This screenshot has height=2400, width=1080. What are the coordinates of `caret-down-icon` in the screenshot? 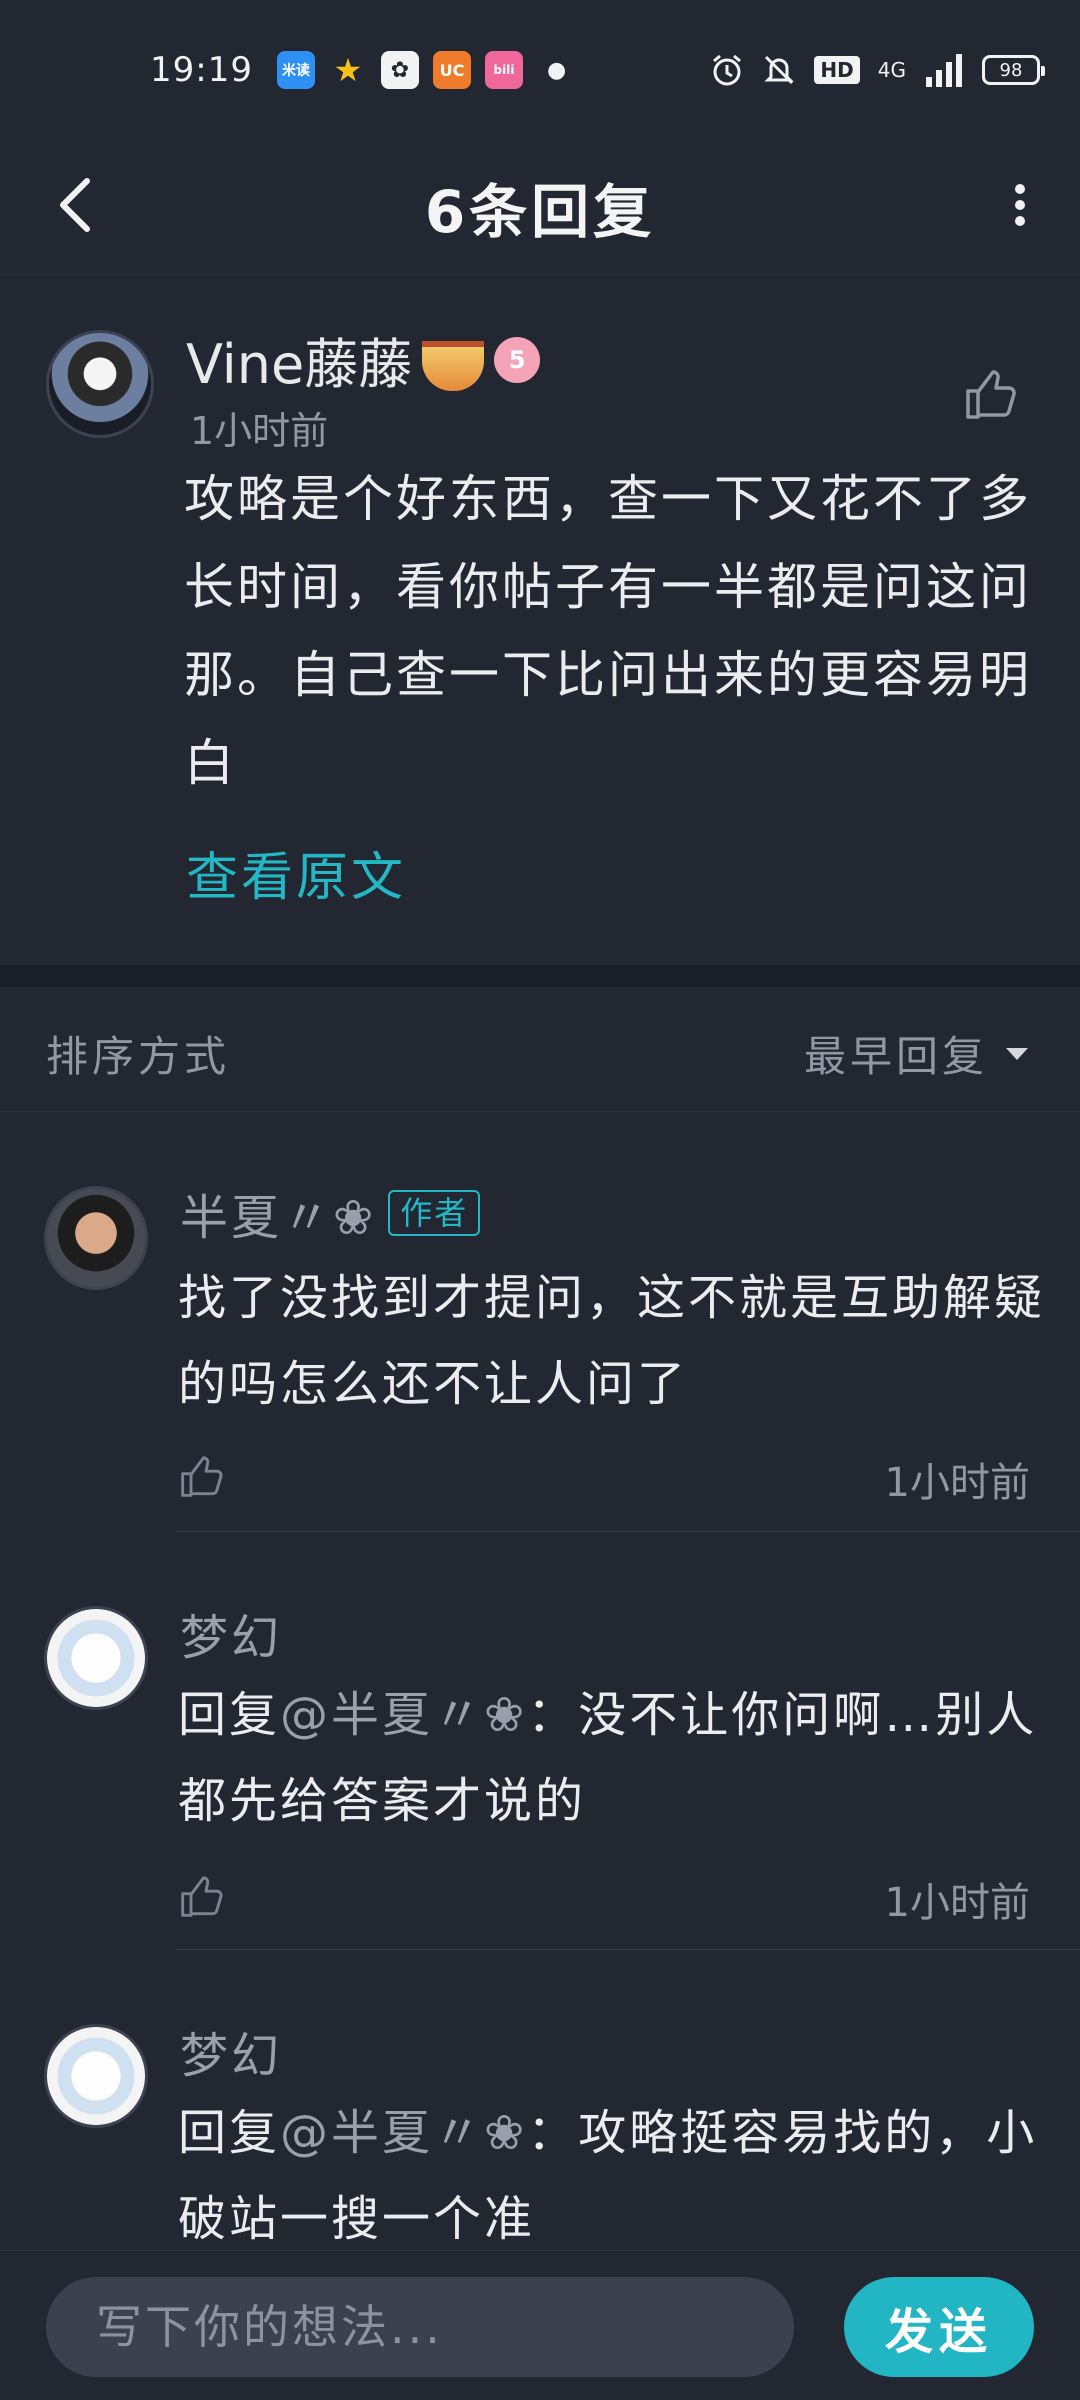 It's located at (1017, 1053).